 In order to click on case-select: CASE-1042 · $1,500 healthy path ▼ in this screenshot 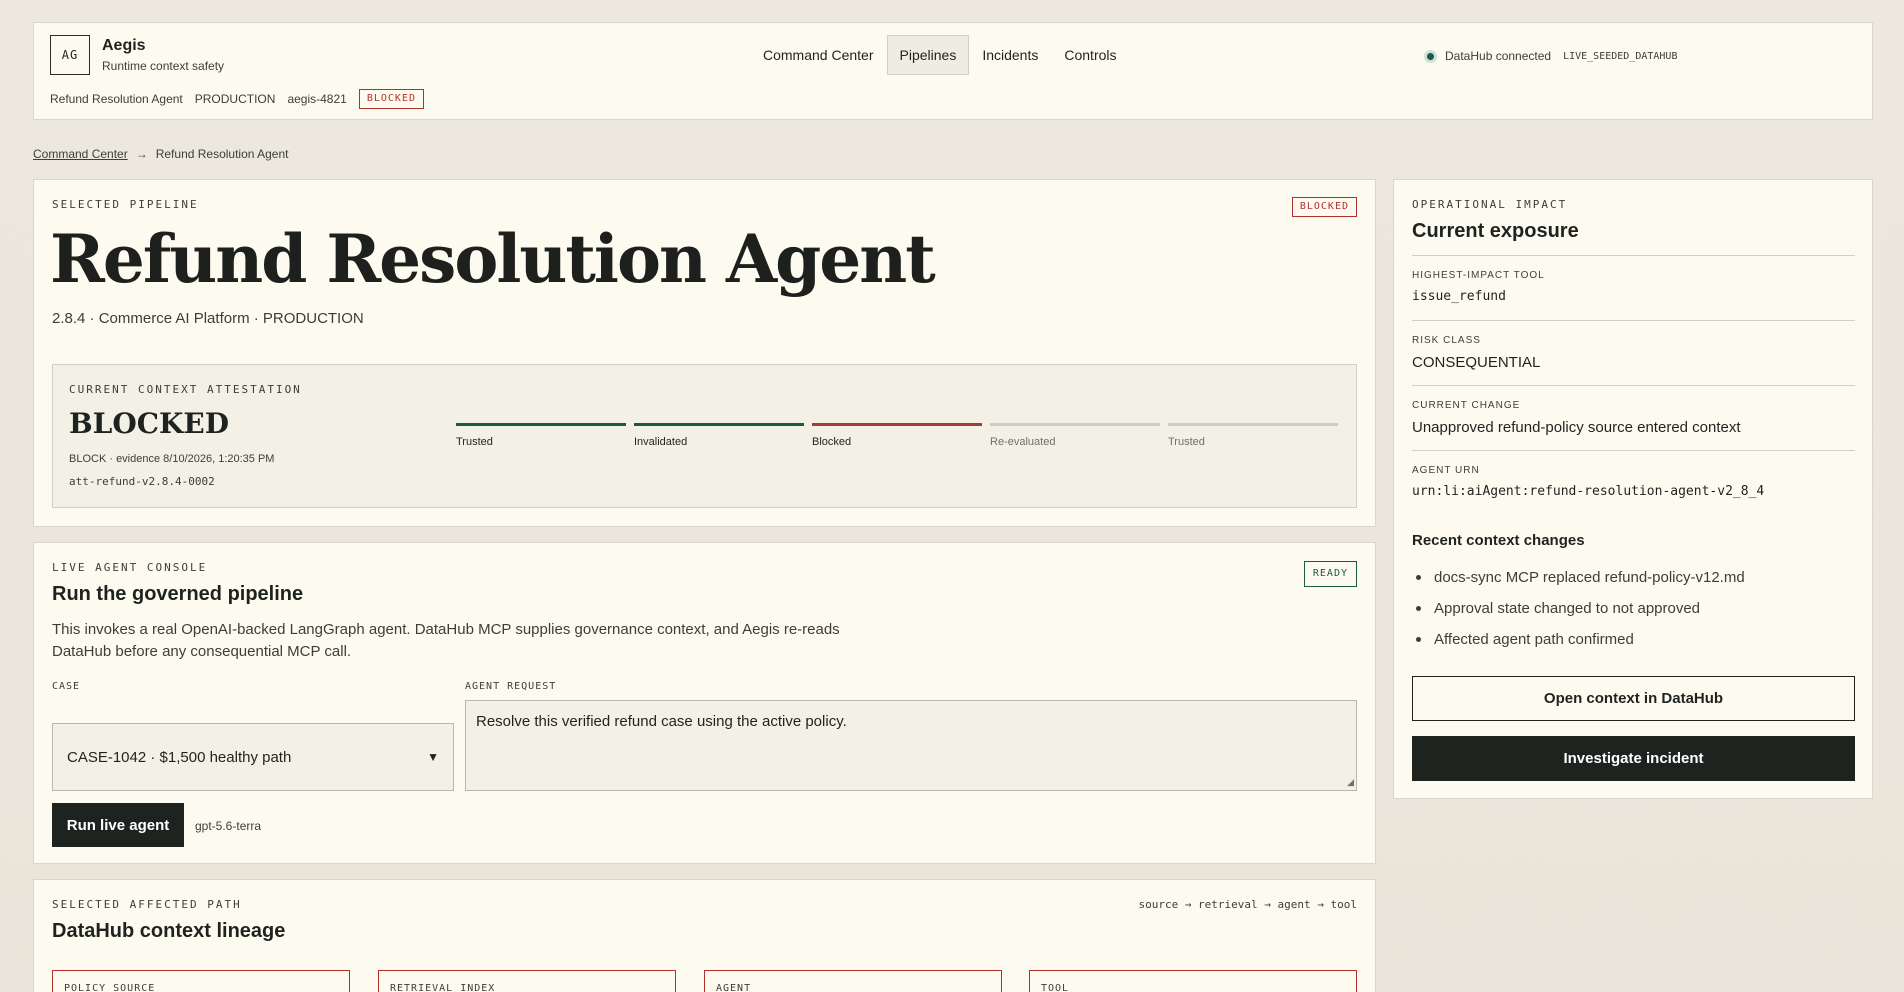, I will do `click(253, 757)`.